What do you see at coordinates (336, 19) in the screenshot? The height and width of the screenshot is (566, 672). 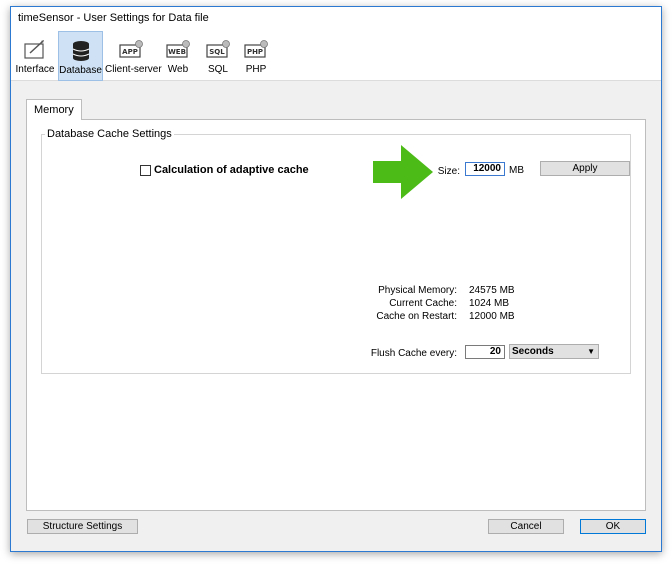 I see `title-bar: timeSensor - User Settings for Data file` at bounding box center [336, 19].